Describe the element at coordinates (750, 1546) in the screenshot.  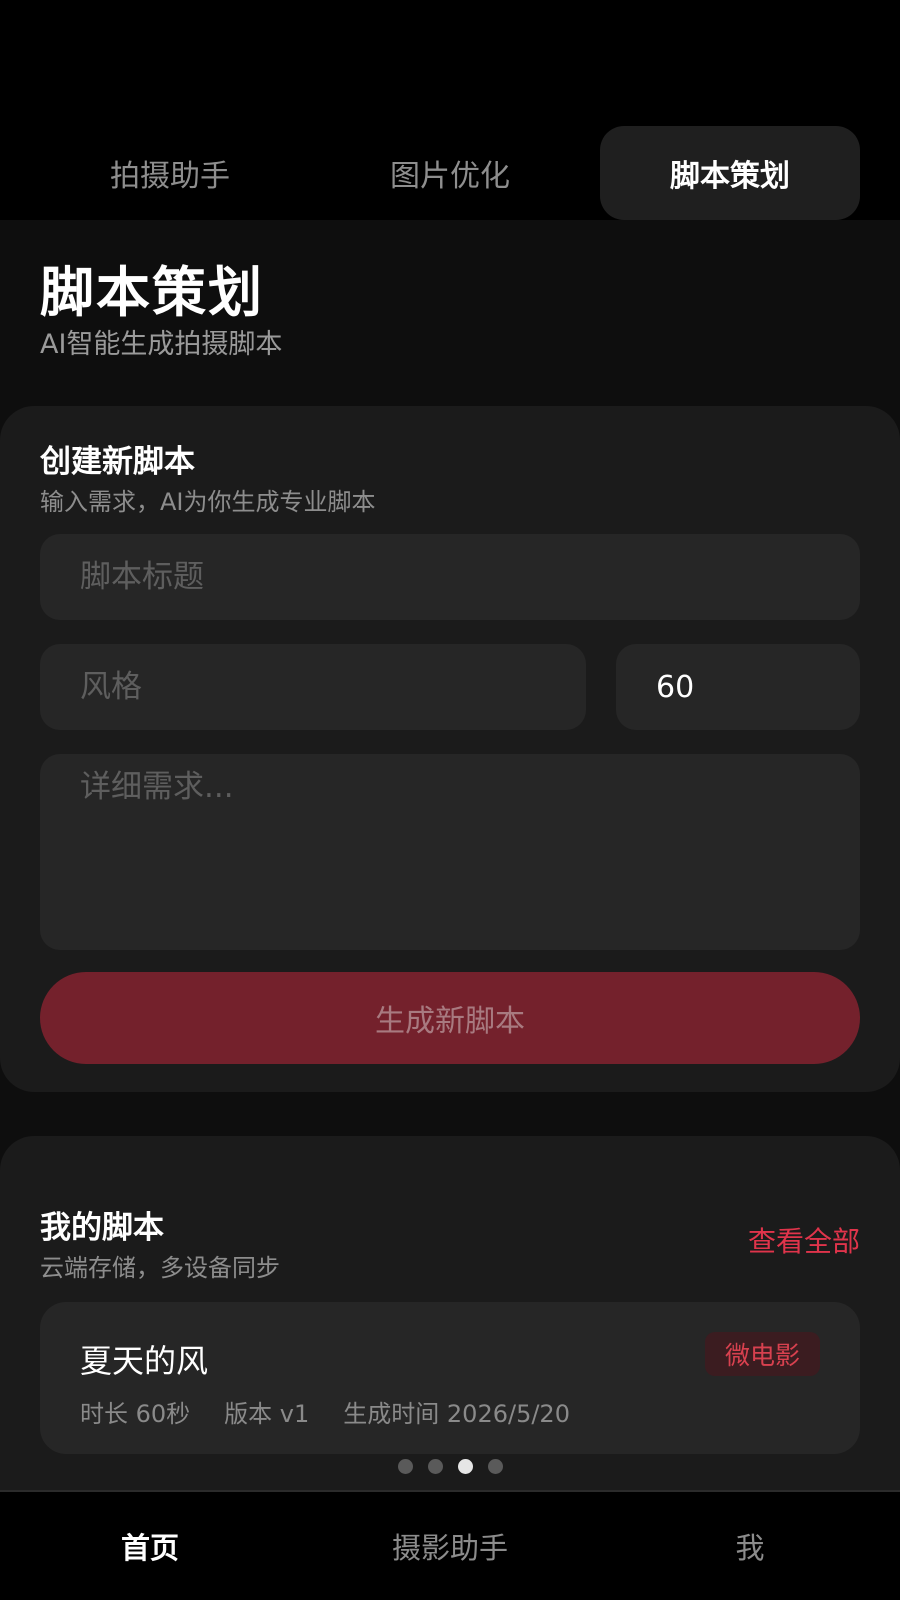
I see `nav-me: 我` at that location.